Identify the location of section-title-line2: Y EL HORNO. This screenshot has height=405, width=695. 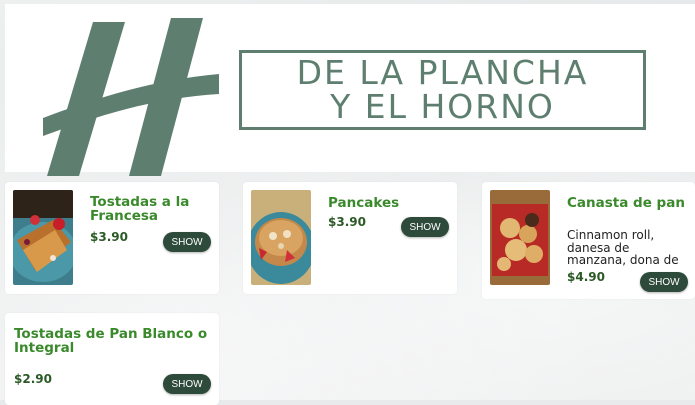
(442, 106).